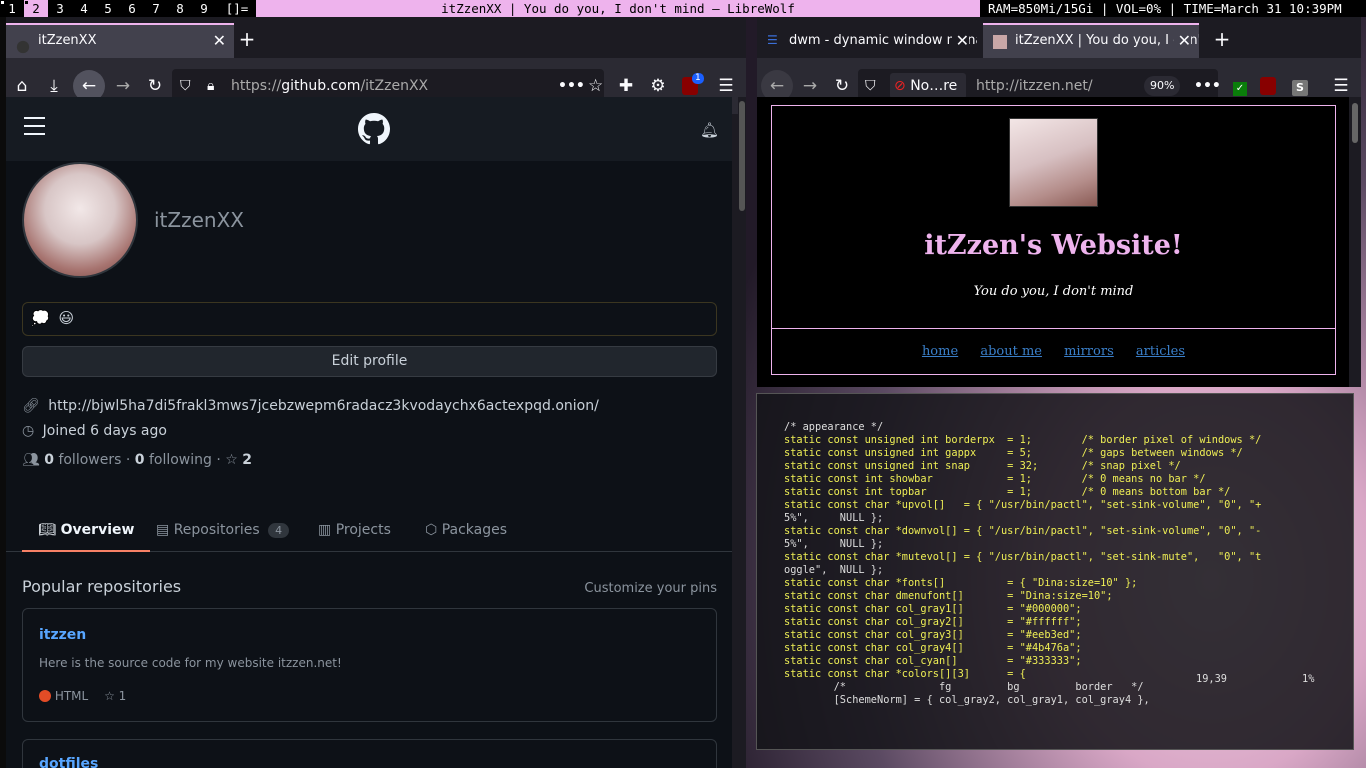 The width and height of the screenshot is (1366, 768). Describe the element at coordinates (698, 78) in the screenshot. I see `ublock-badge: 1` at that location.